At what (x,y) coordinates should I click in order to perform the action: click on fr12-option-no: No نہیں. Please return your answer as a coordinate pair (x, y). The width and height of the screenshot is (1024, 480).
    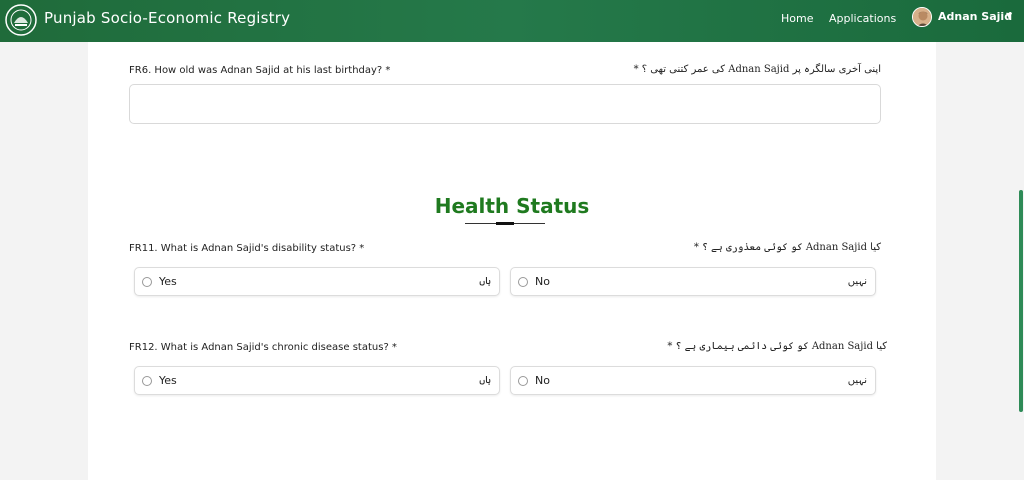
    Looking at the image, I should click on (693, 380).